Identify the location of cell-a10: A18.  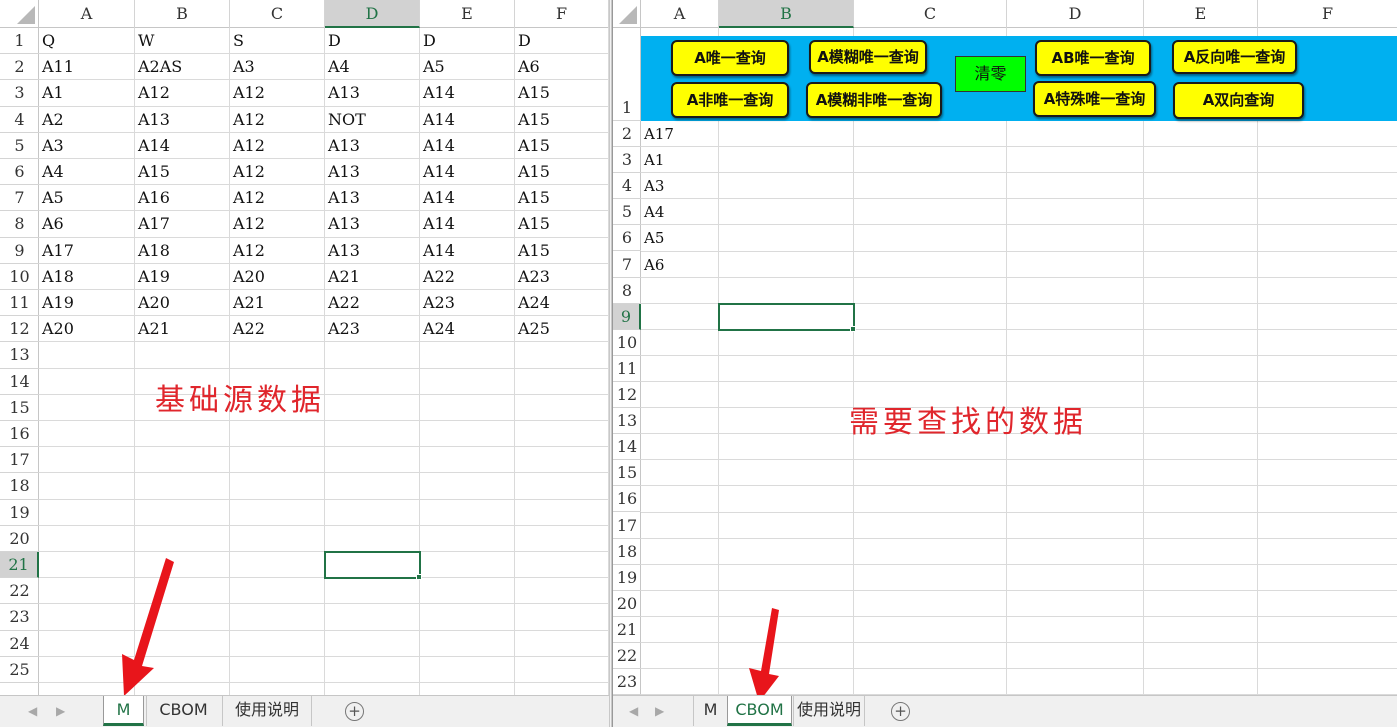
(87, 277).